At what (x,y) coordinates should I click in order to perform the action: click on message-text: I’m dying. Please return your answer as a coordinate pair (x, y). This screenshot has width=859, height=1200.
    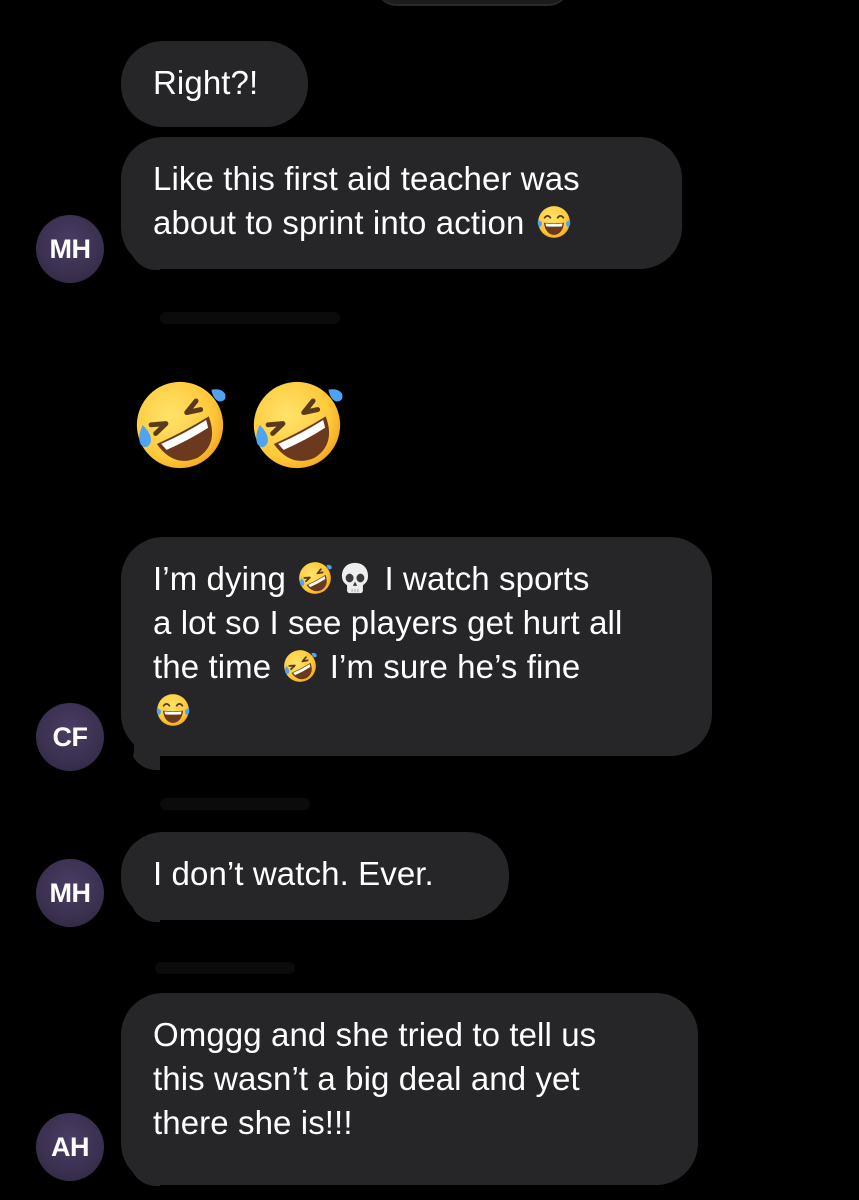
    Looking at the image, I should click on (219, 578).